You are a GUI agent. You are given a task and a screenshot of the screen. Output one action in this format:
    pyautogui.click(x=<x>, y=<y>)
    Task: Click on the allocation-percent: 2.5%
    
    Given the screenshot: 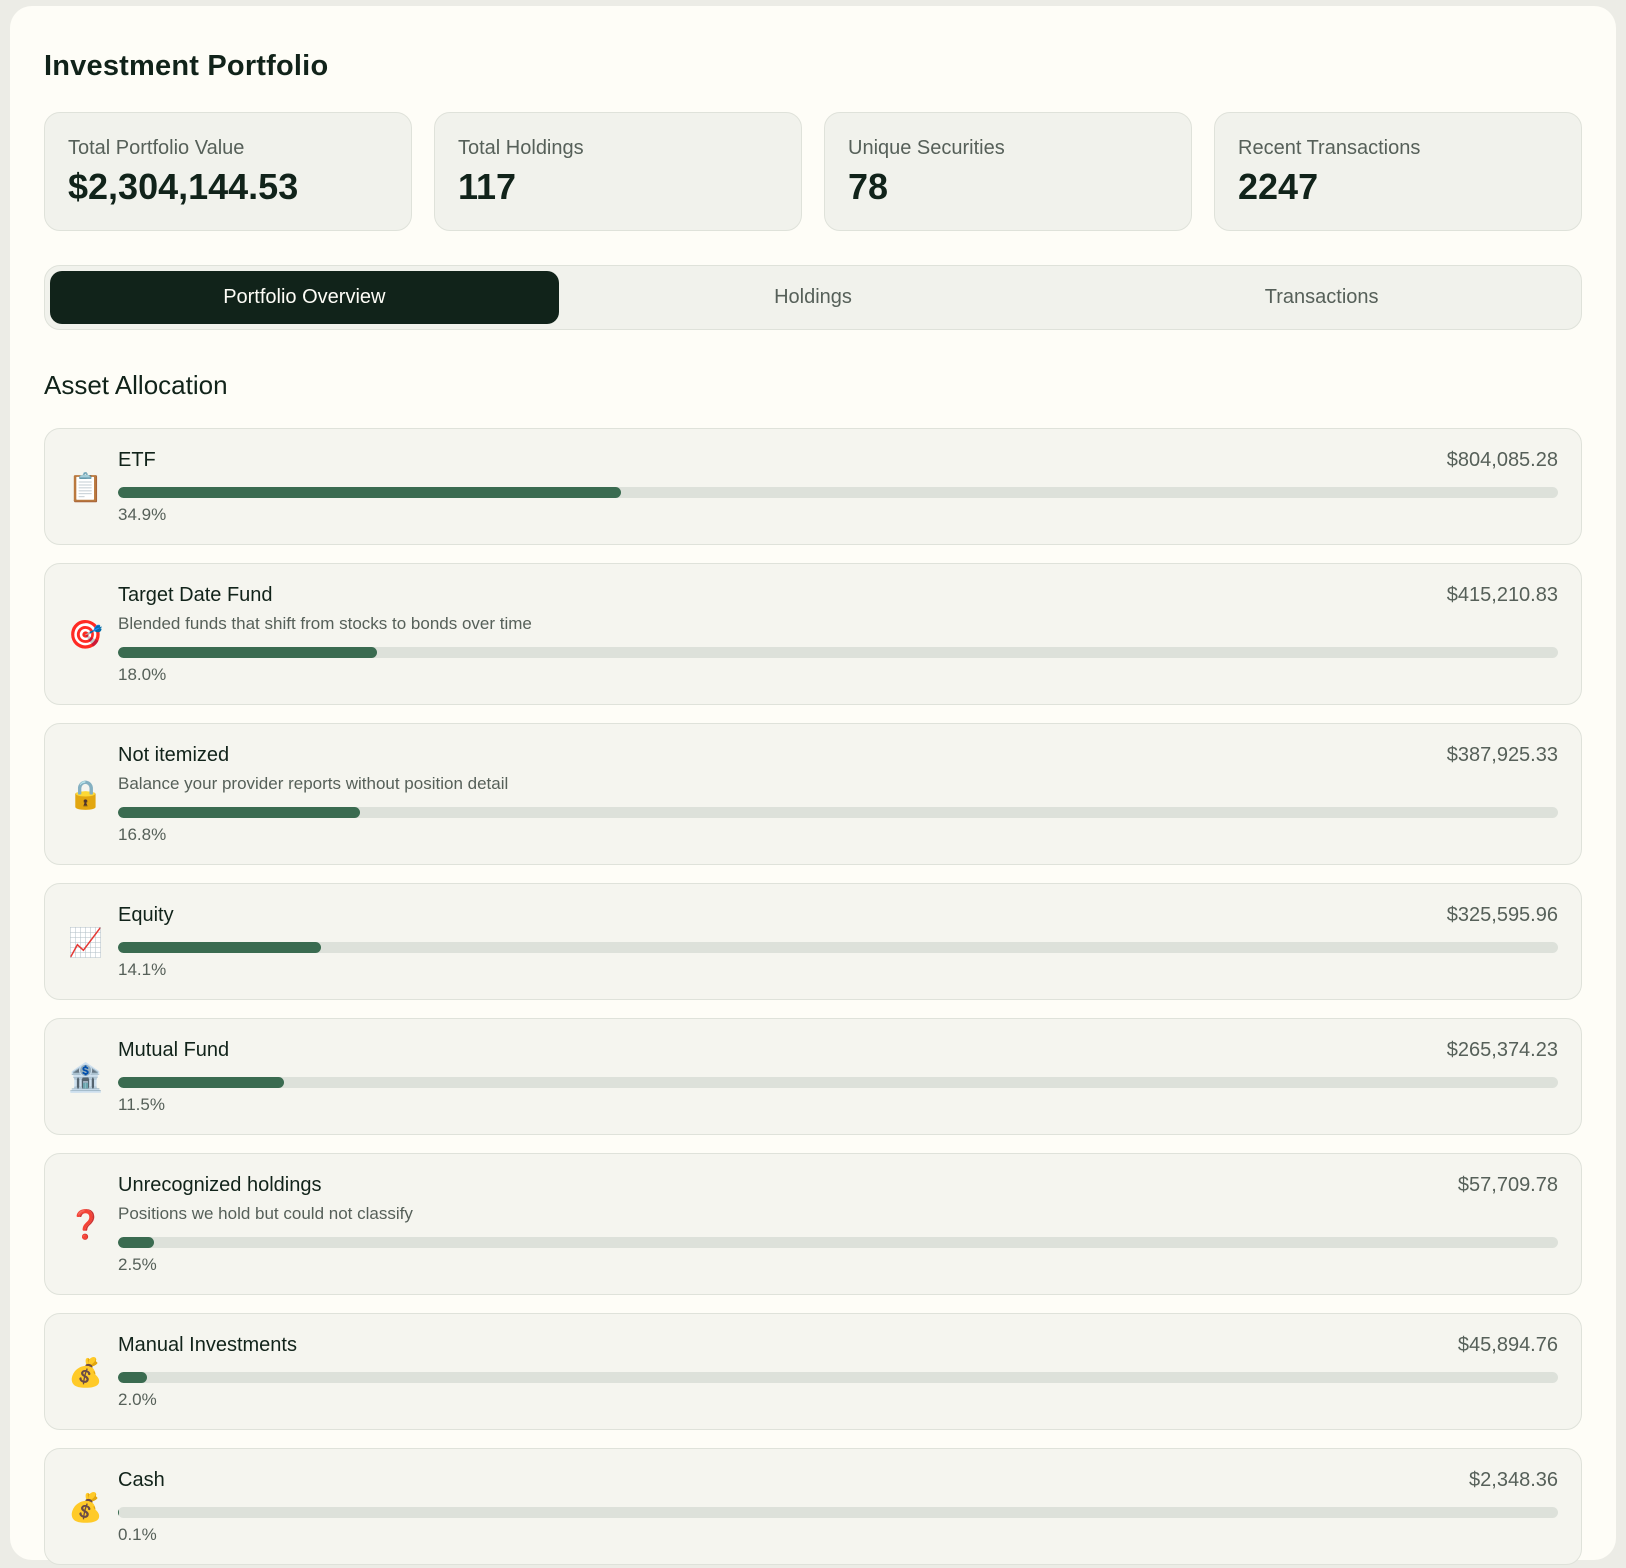 What is the action you would take?
    pyautogui.click(x=137, y=1264)
    